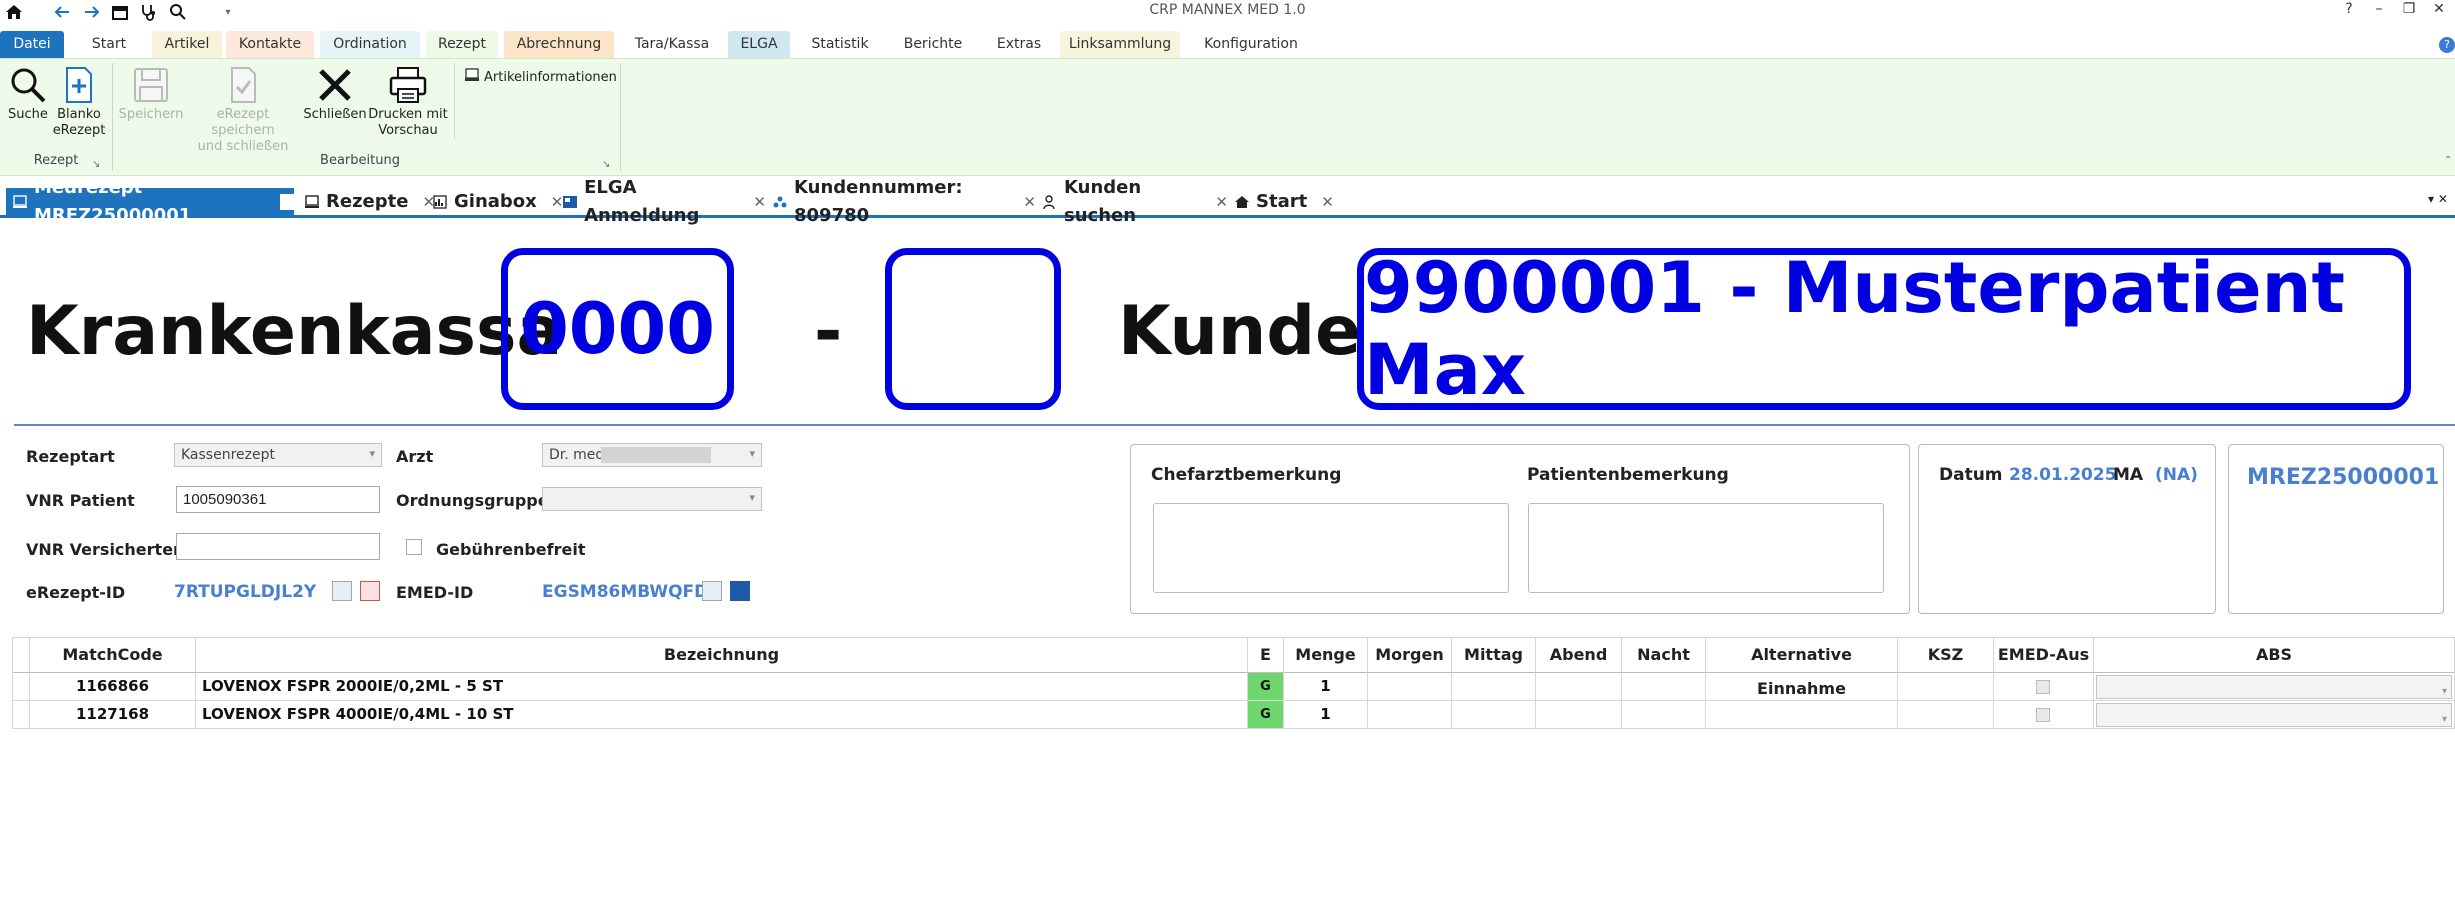  I want to click on doc-tab-medrezept: Medrezept MREZ25000001, so click(150, 201).